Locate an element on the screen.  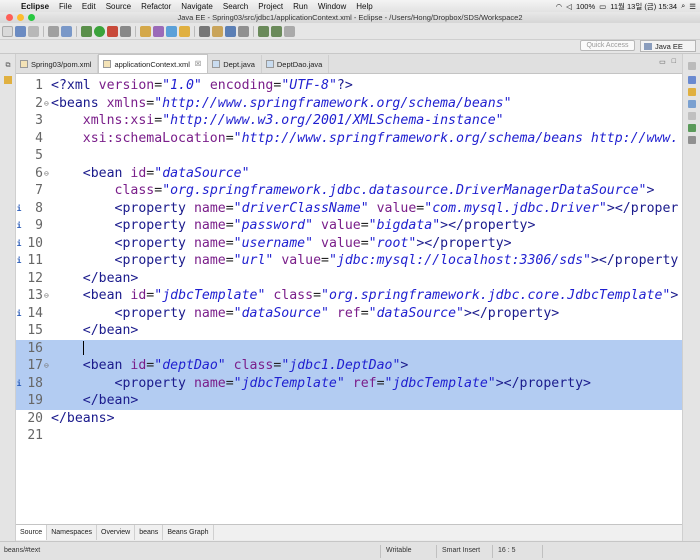
status-insert-mode: Smart Insert is located at coordinates (461, 550).